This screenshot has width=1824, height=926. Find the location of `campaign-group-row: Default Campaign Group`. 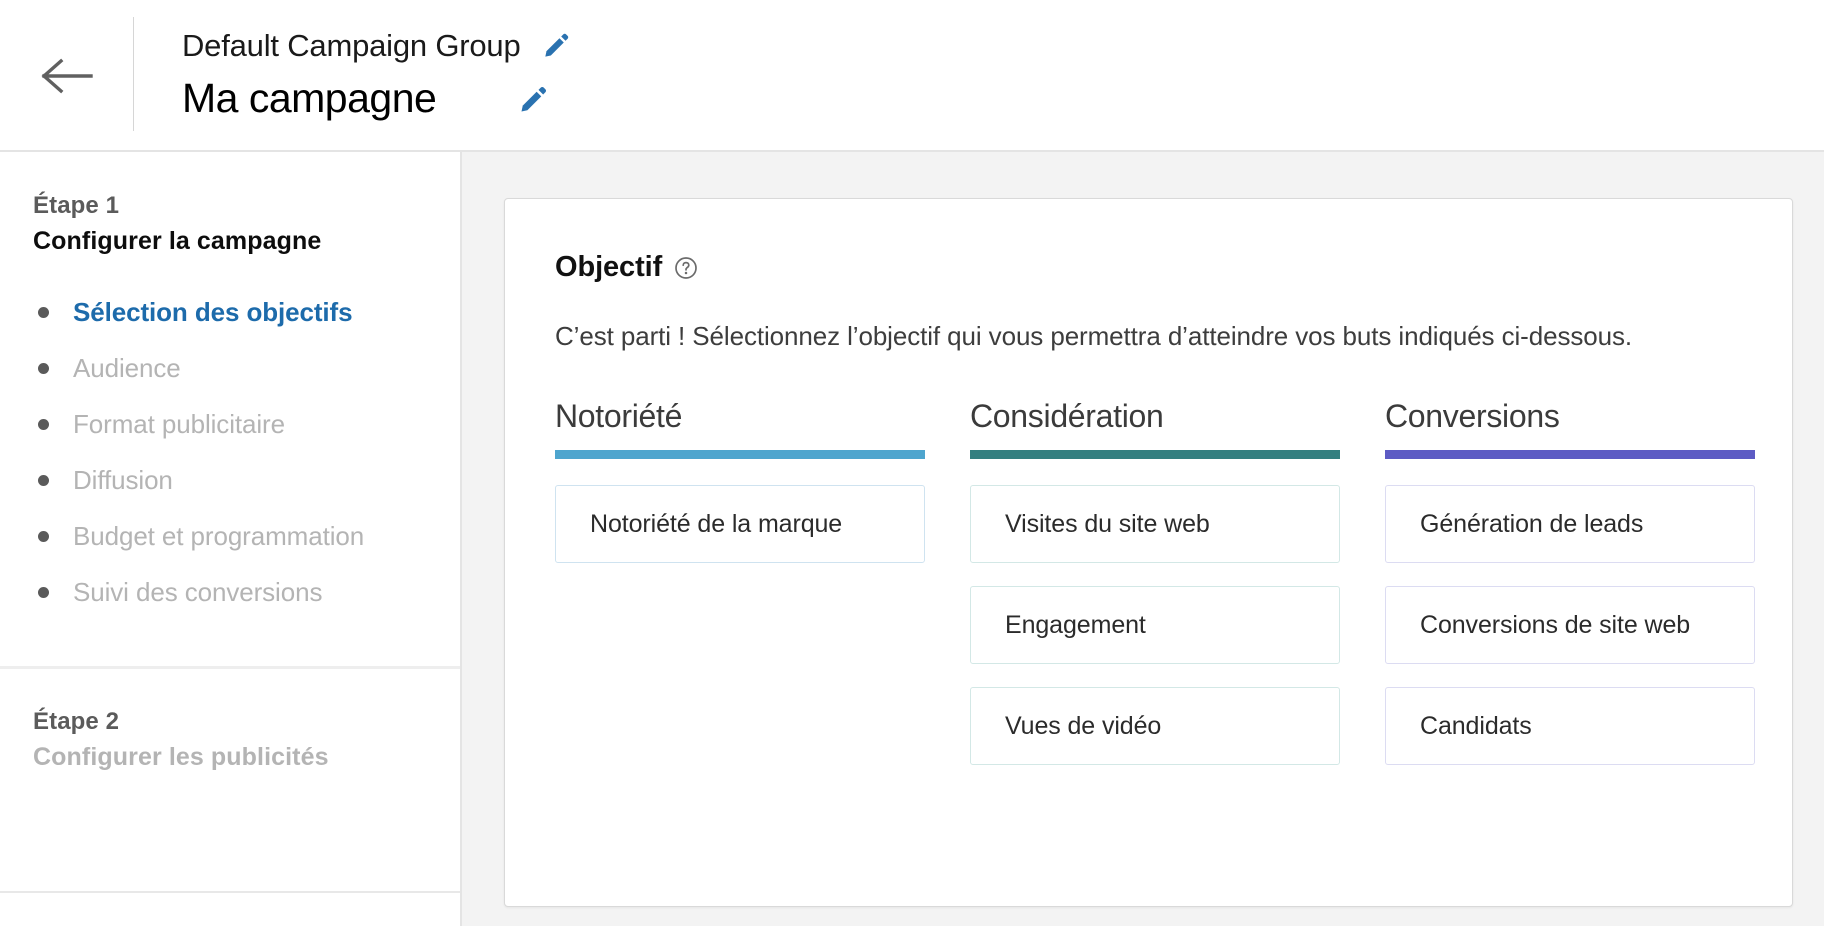

campaign-group-row: Default Campaign Group is located at coordinates (376, 46).